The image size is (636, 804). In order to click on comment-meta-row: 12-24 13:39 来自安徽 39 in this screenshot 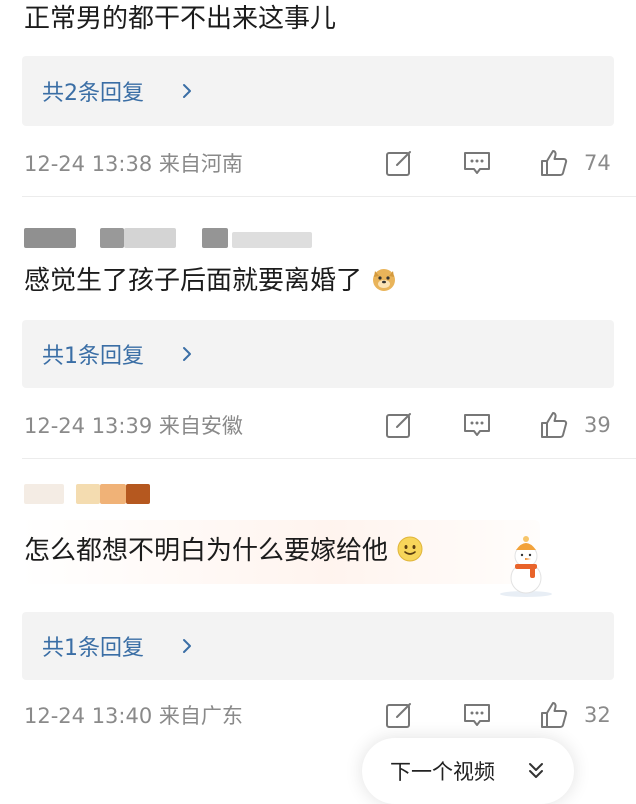, I will do `click(324, 425)`.